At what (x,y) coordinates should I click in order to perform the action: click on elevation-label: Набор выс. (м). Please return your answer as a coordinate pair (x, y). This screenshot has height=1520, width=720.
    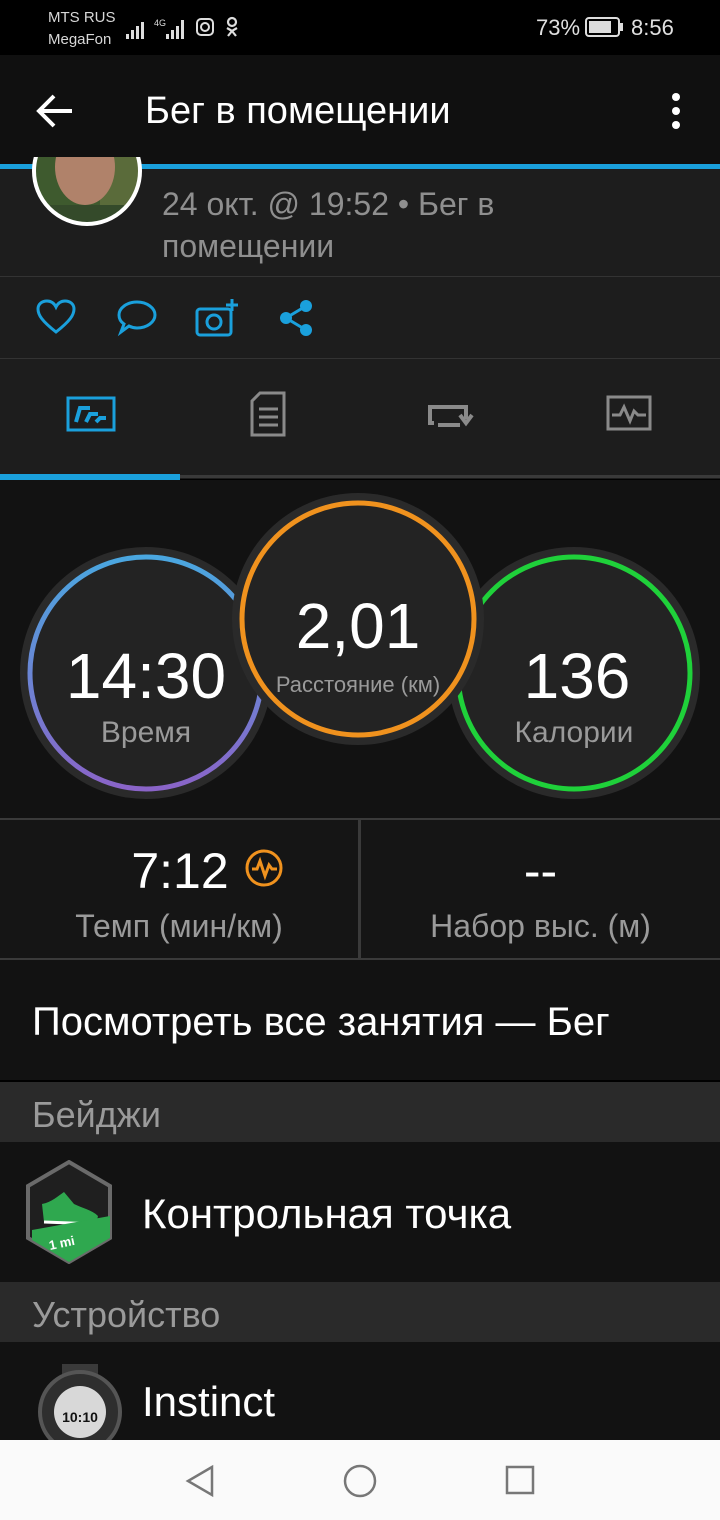
    Looking at the image, I should click on (540, 926).